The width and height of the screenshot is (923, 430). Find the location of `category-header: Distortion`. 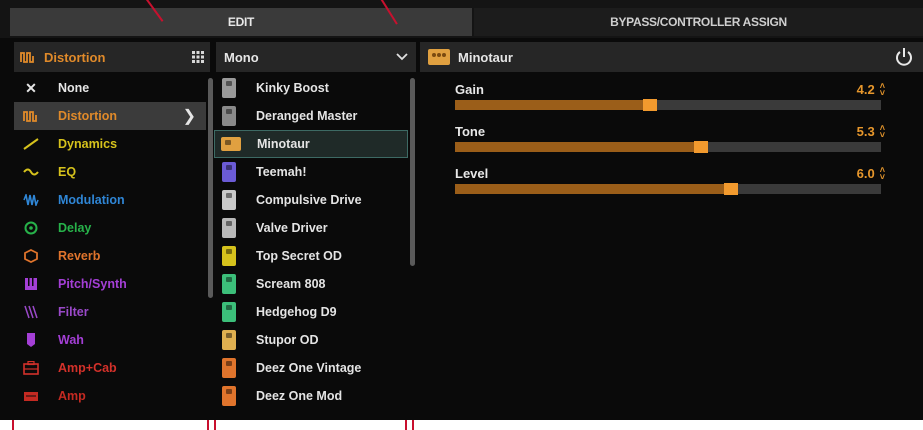

category-header: Distortion is located at coordinates (112, 57).